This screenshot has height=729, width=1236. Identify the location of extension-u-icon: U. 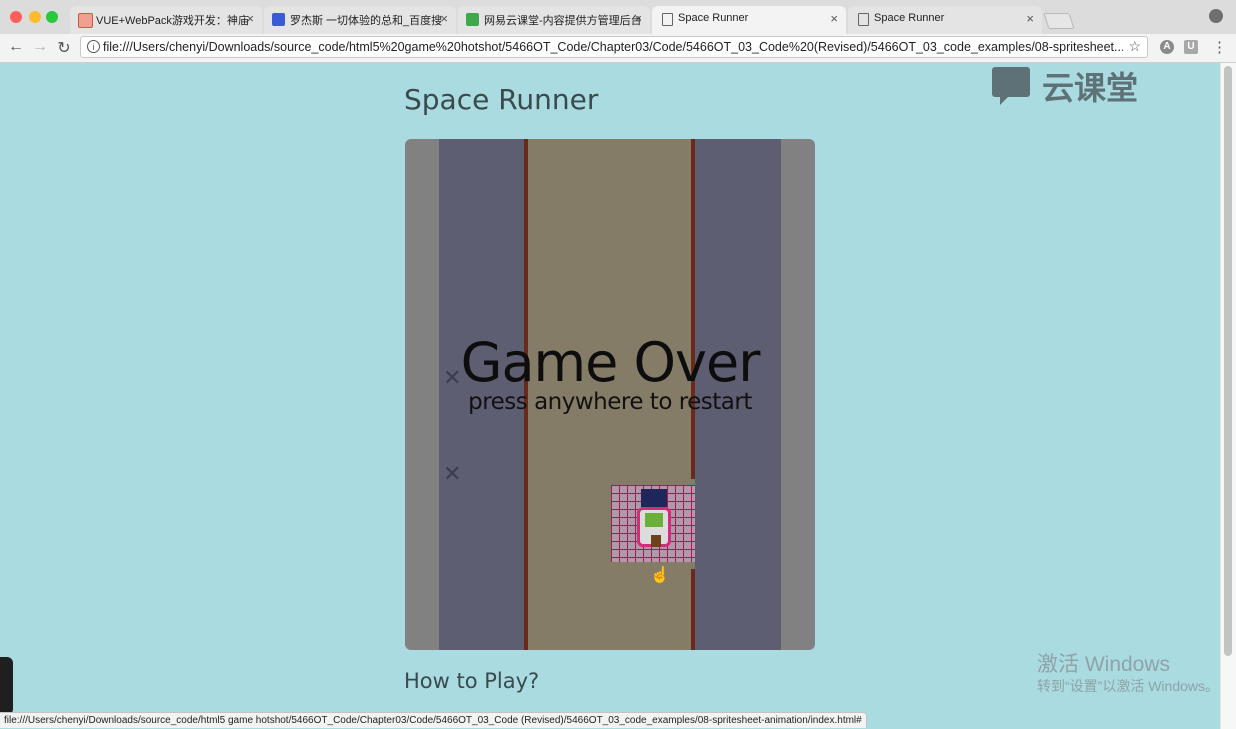
(1191, 47).